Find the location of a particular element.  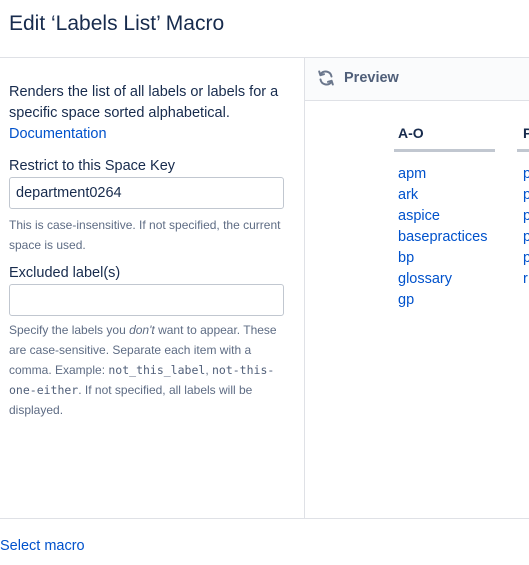

label-link-p5: p is located at coordinates (526, 258).